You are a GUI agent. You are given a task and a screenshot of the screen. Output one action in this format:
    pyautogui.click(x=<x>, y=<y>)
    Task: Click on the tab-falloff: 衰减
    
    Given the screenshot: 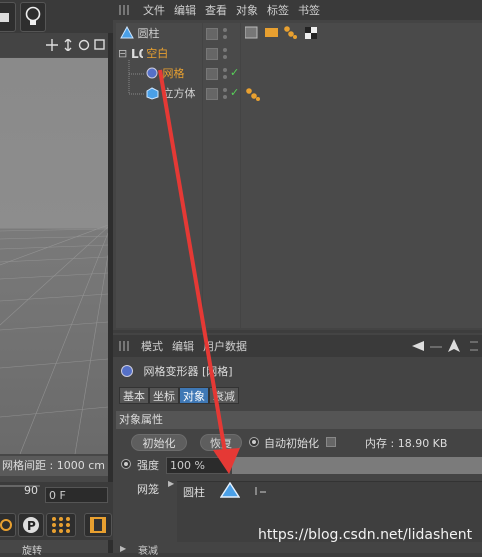 What is the action you would take?
    pyautogui.click(x=224, y=395)
    